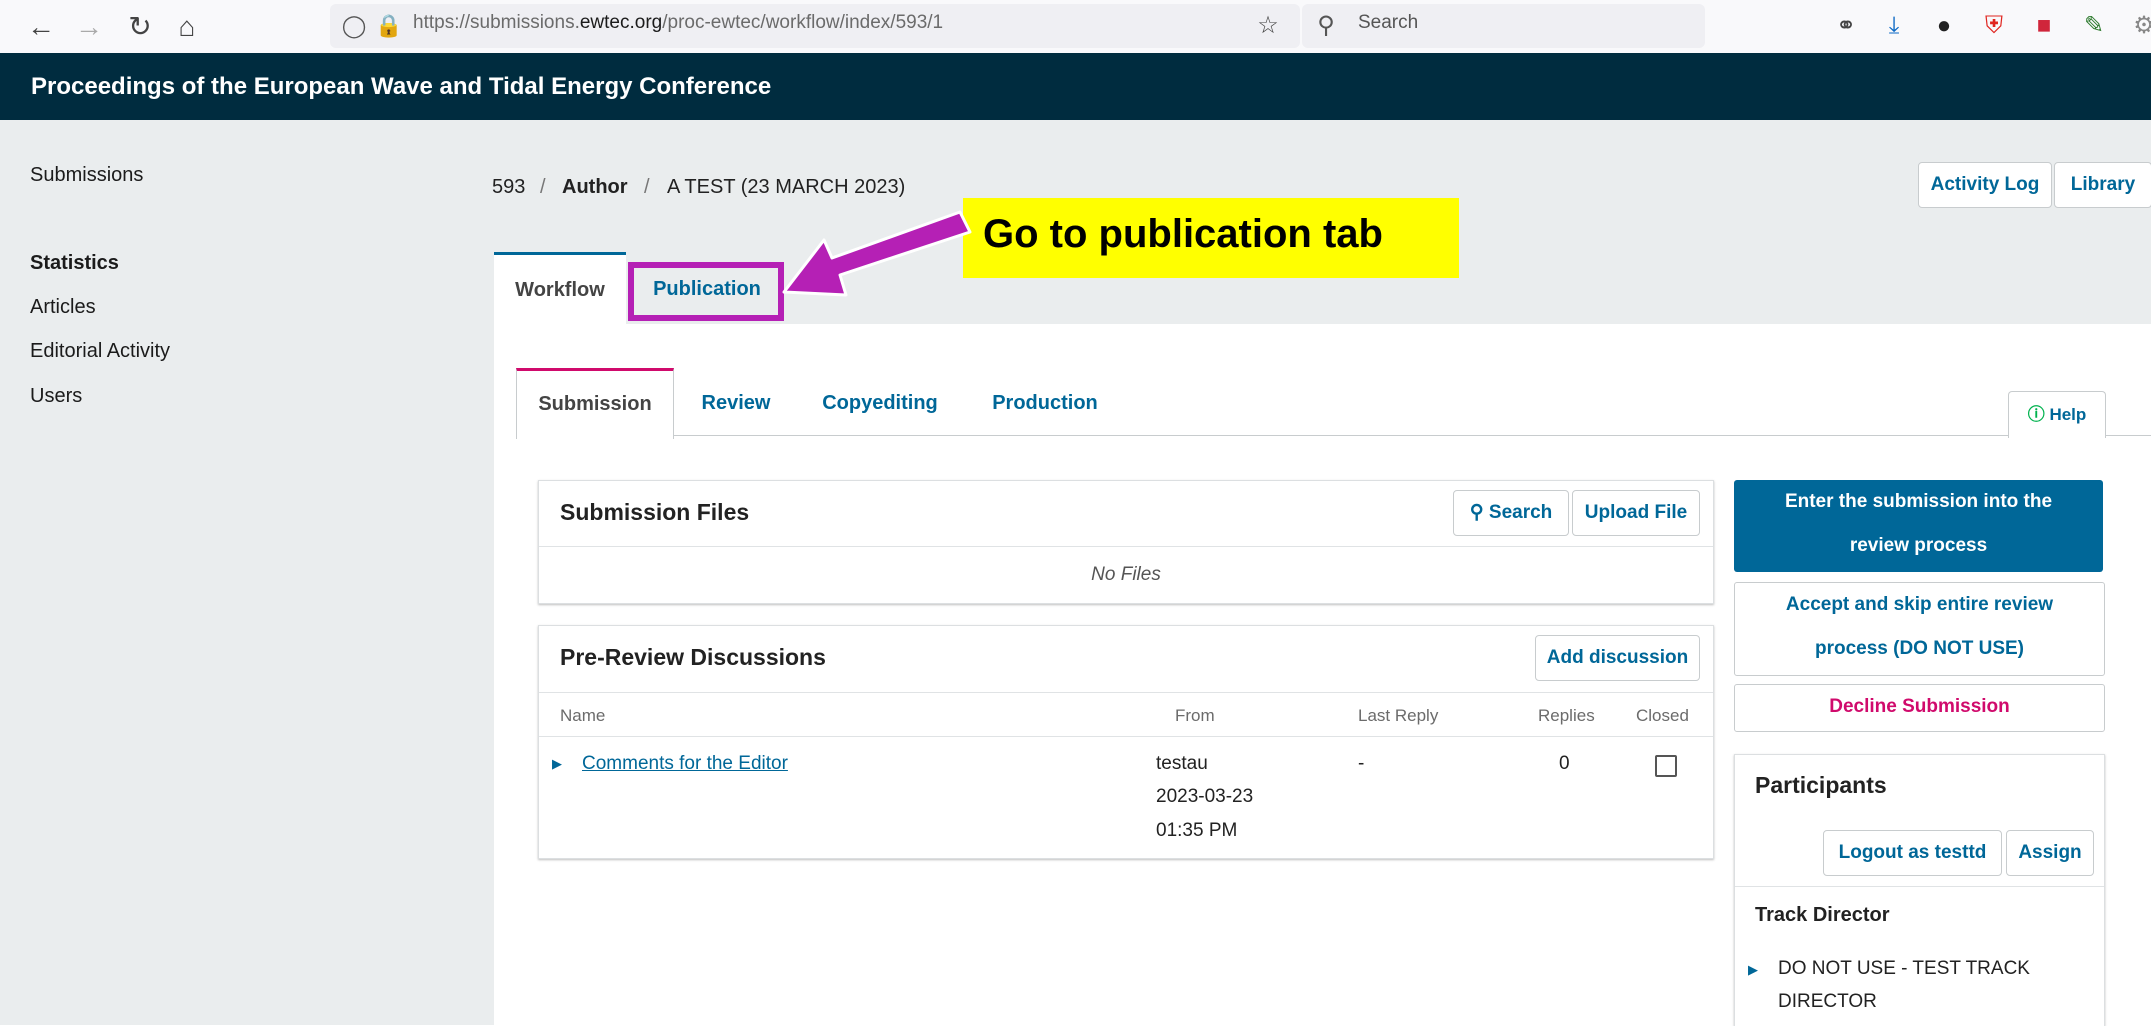 This screenshot has height=1026, width=2151. What do you see at coordinates (63, 307) in the screenshot?
I see `sidebar-item-articles: Articles` at bounding box center [63, 307].